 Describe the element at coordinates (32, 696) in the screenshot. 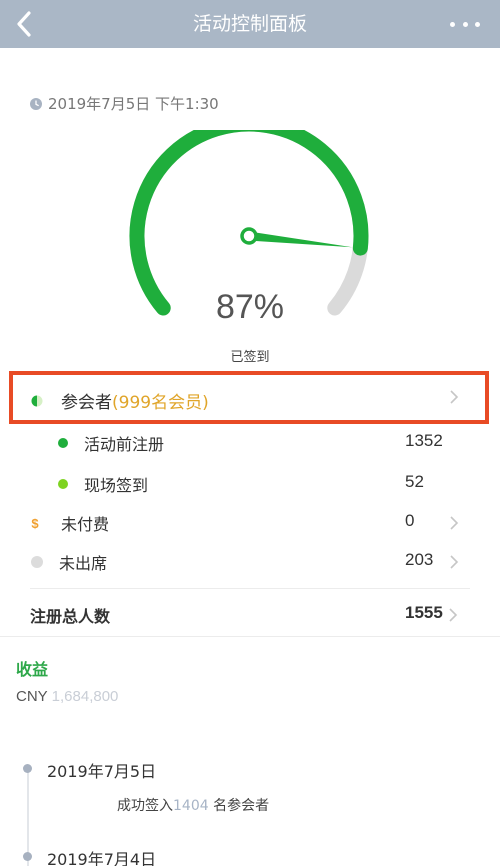

I see `revenue-currency: CNY` at that location.